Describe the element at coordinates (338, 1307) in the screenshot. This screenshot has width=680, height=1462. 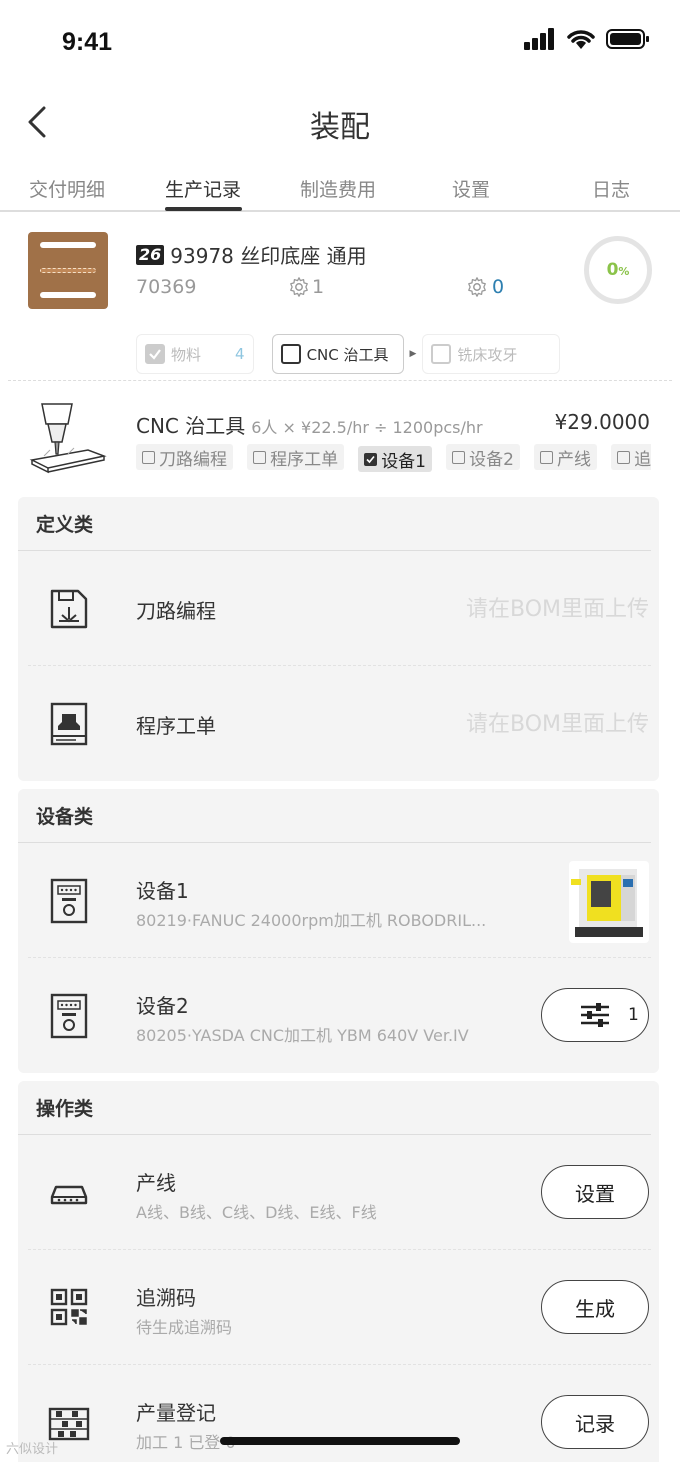
I see `list-item-trace-code: 追溯码 待生成追溯码 生成` at that location.